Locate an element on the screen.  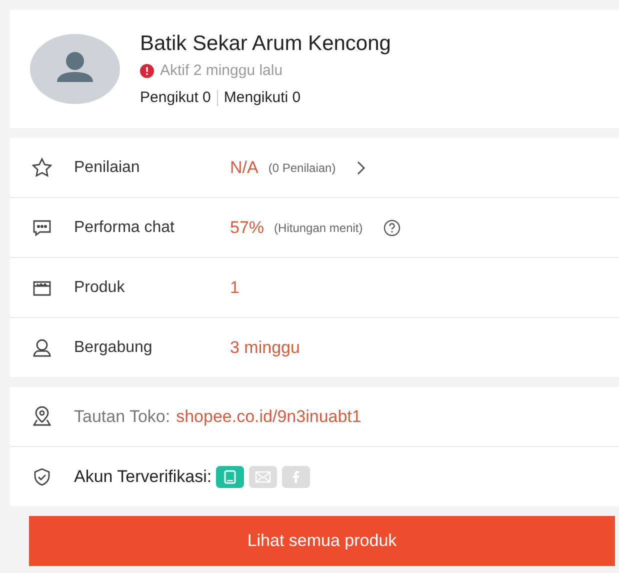
shop-link: shopee.co.id/9n3inuabt1 is located at coordinates (269, 416).